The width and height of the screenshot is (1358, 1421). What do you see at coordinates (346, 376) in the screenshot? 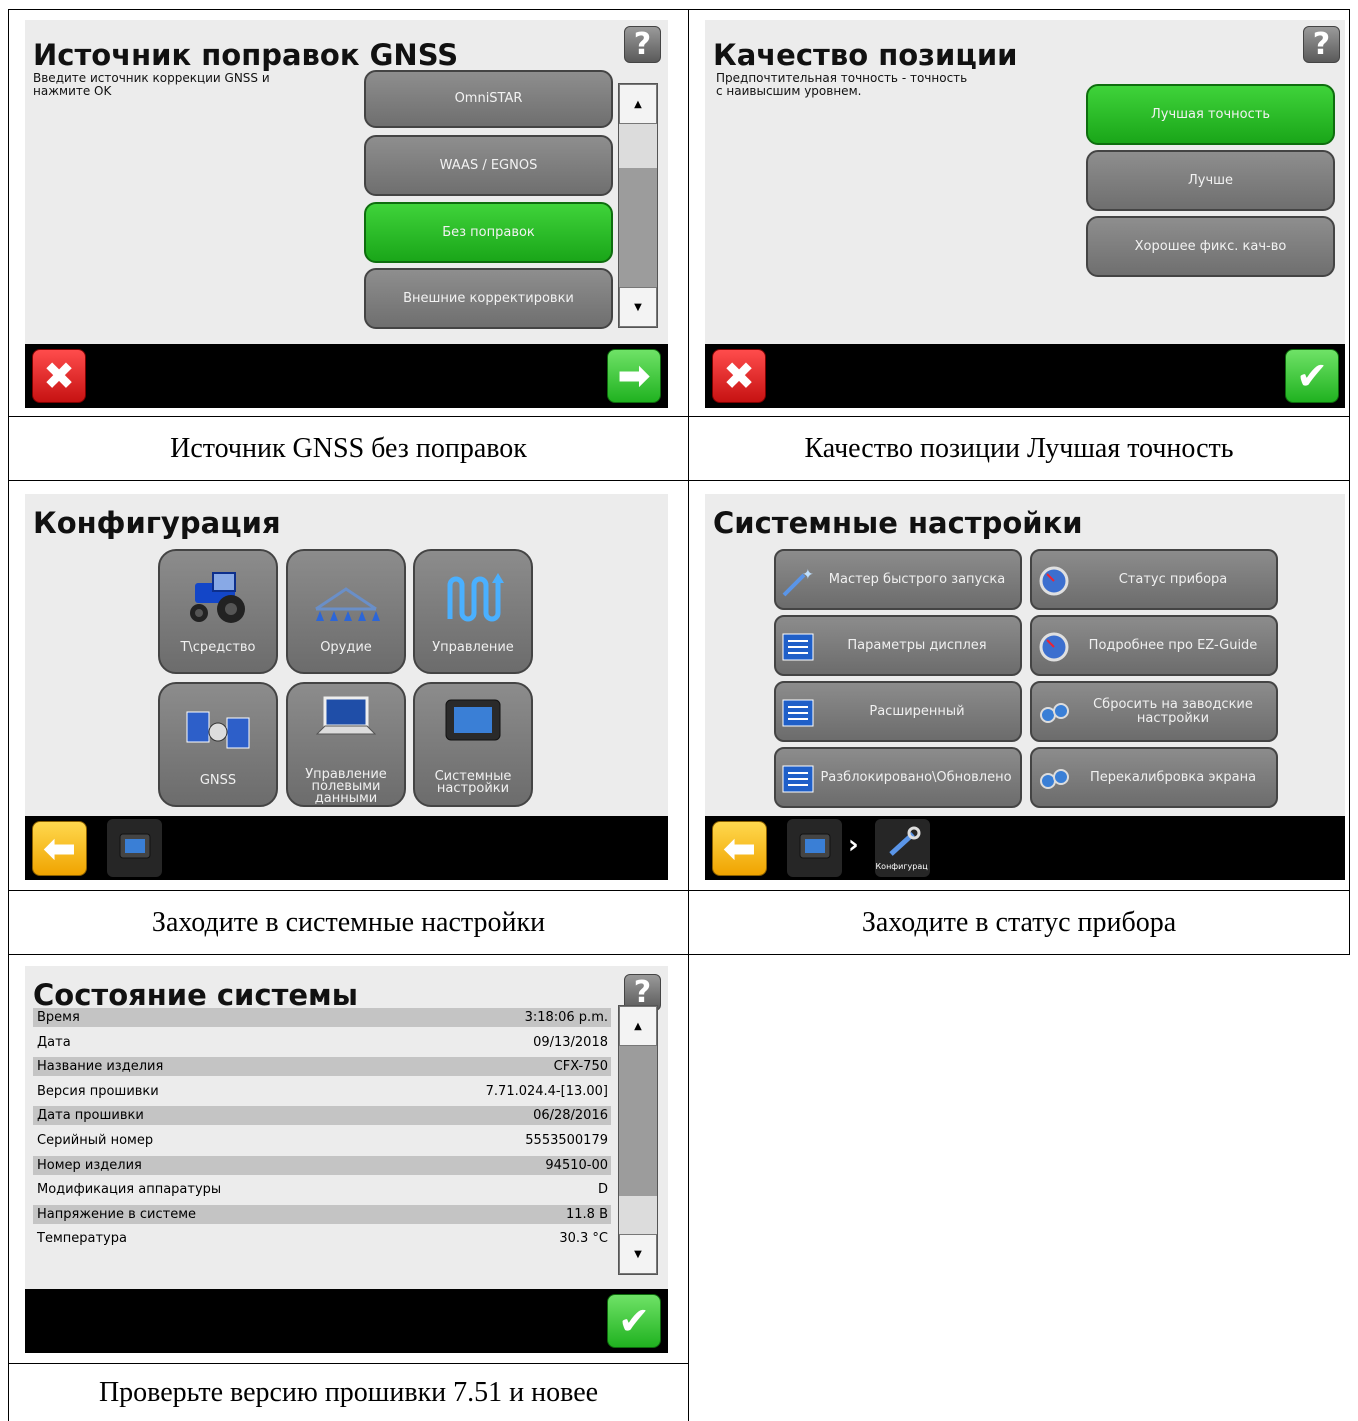
I see `bottom-bar: ✖ ➡` at bounding box center [346, 376].